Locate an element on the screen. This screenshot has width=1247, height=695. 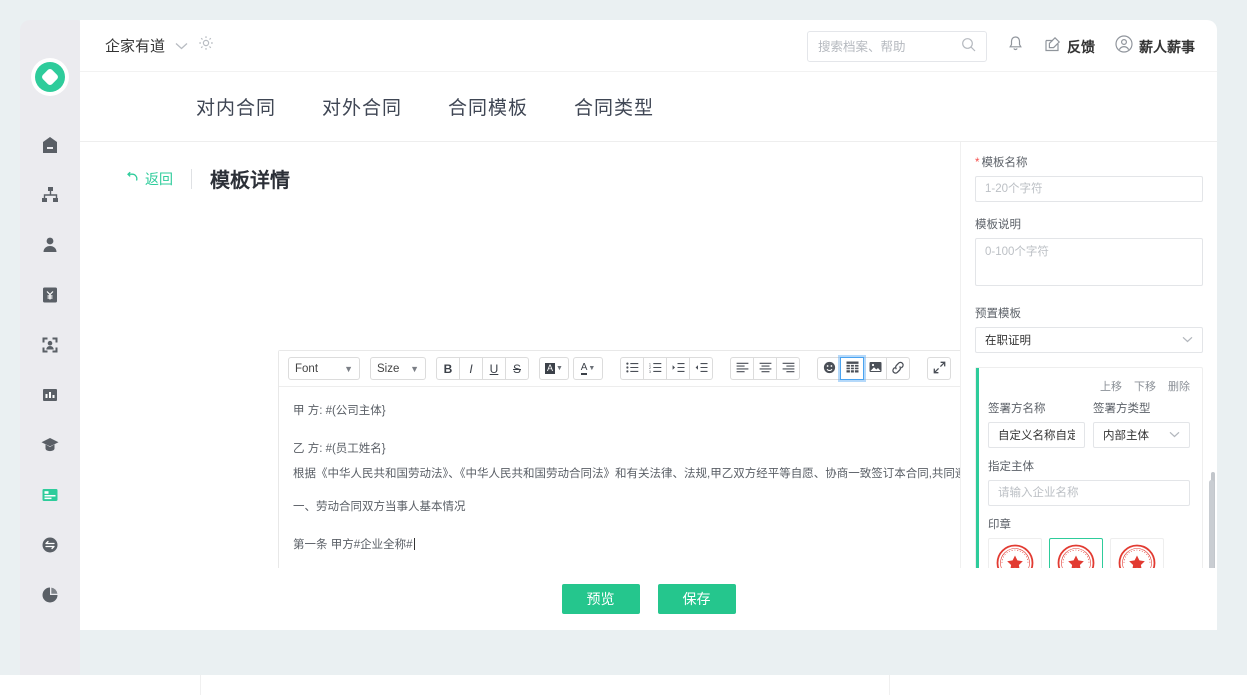
preset-template-field: 预置模板 在职证明 is located at coordinates (1089, 329).